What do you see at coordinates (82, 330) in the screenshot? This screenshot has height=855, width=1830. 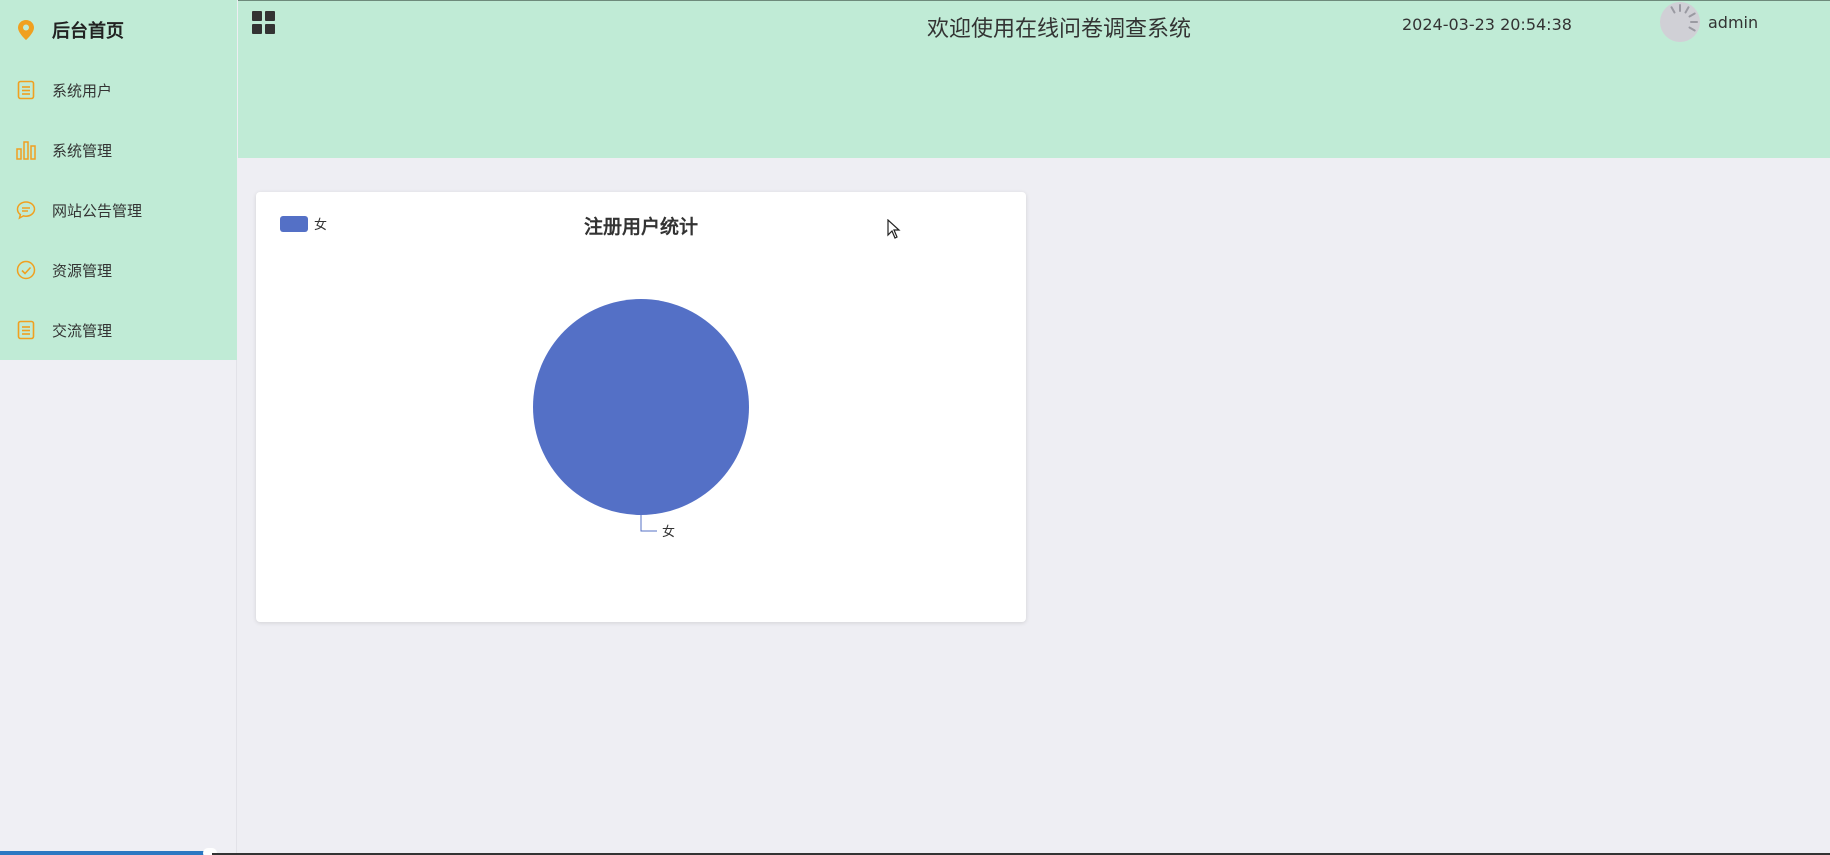 I see `sidebar-item-label: 交流管理` at bounding box center [82, 330].